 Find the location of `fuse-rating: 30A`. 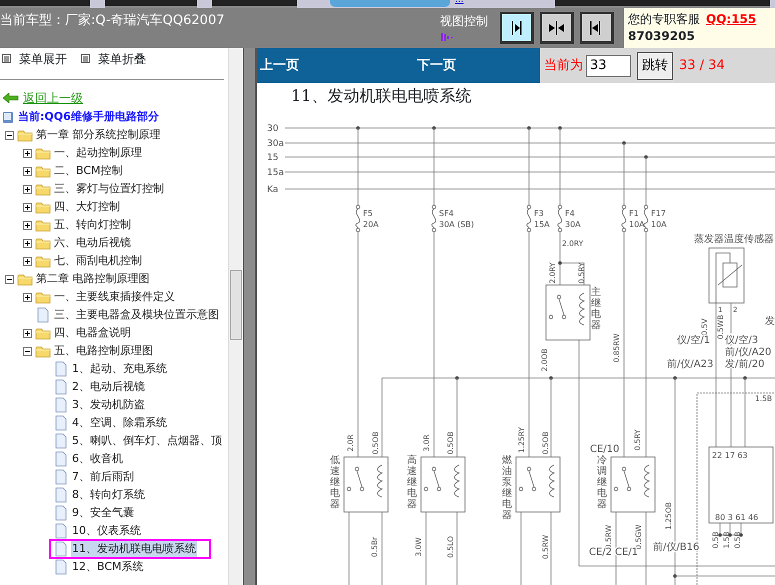

fuse-rating: 30A is located at coordinates (573, 224).